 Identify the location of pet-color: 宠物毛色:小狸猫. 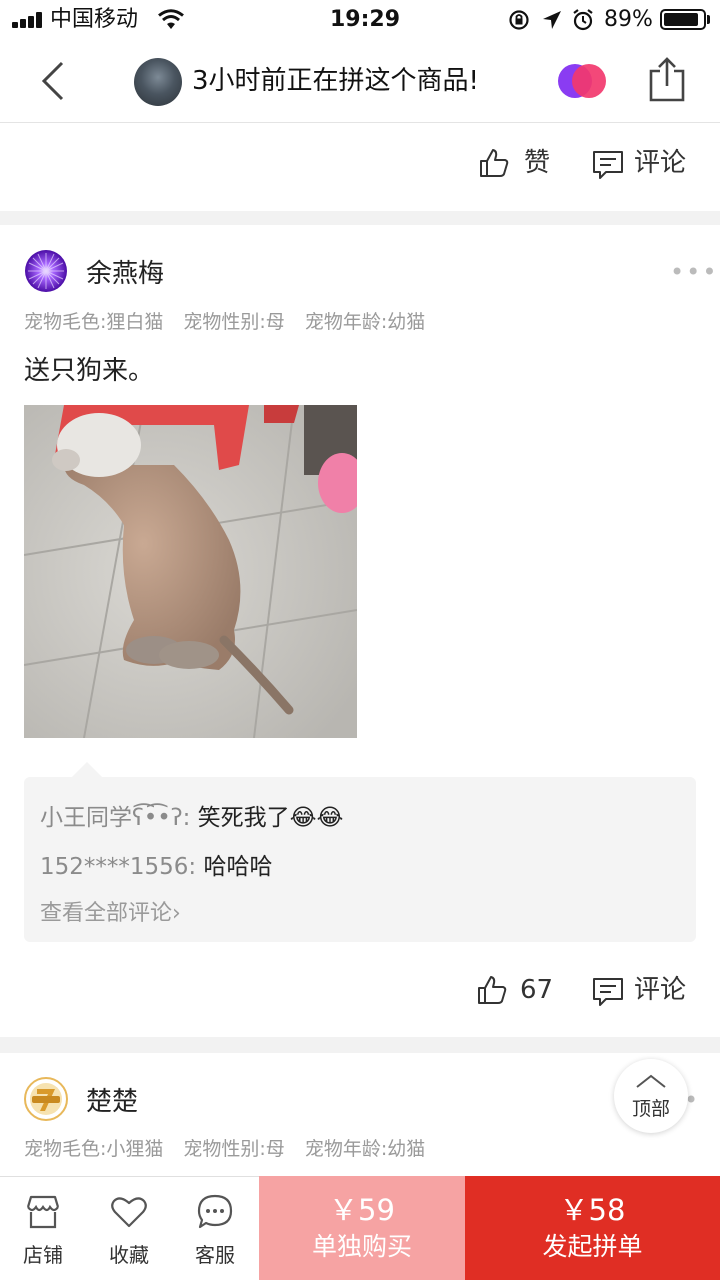
(94, 1149).